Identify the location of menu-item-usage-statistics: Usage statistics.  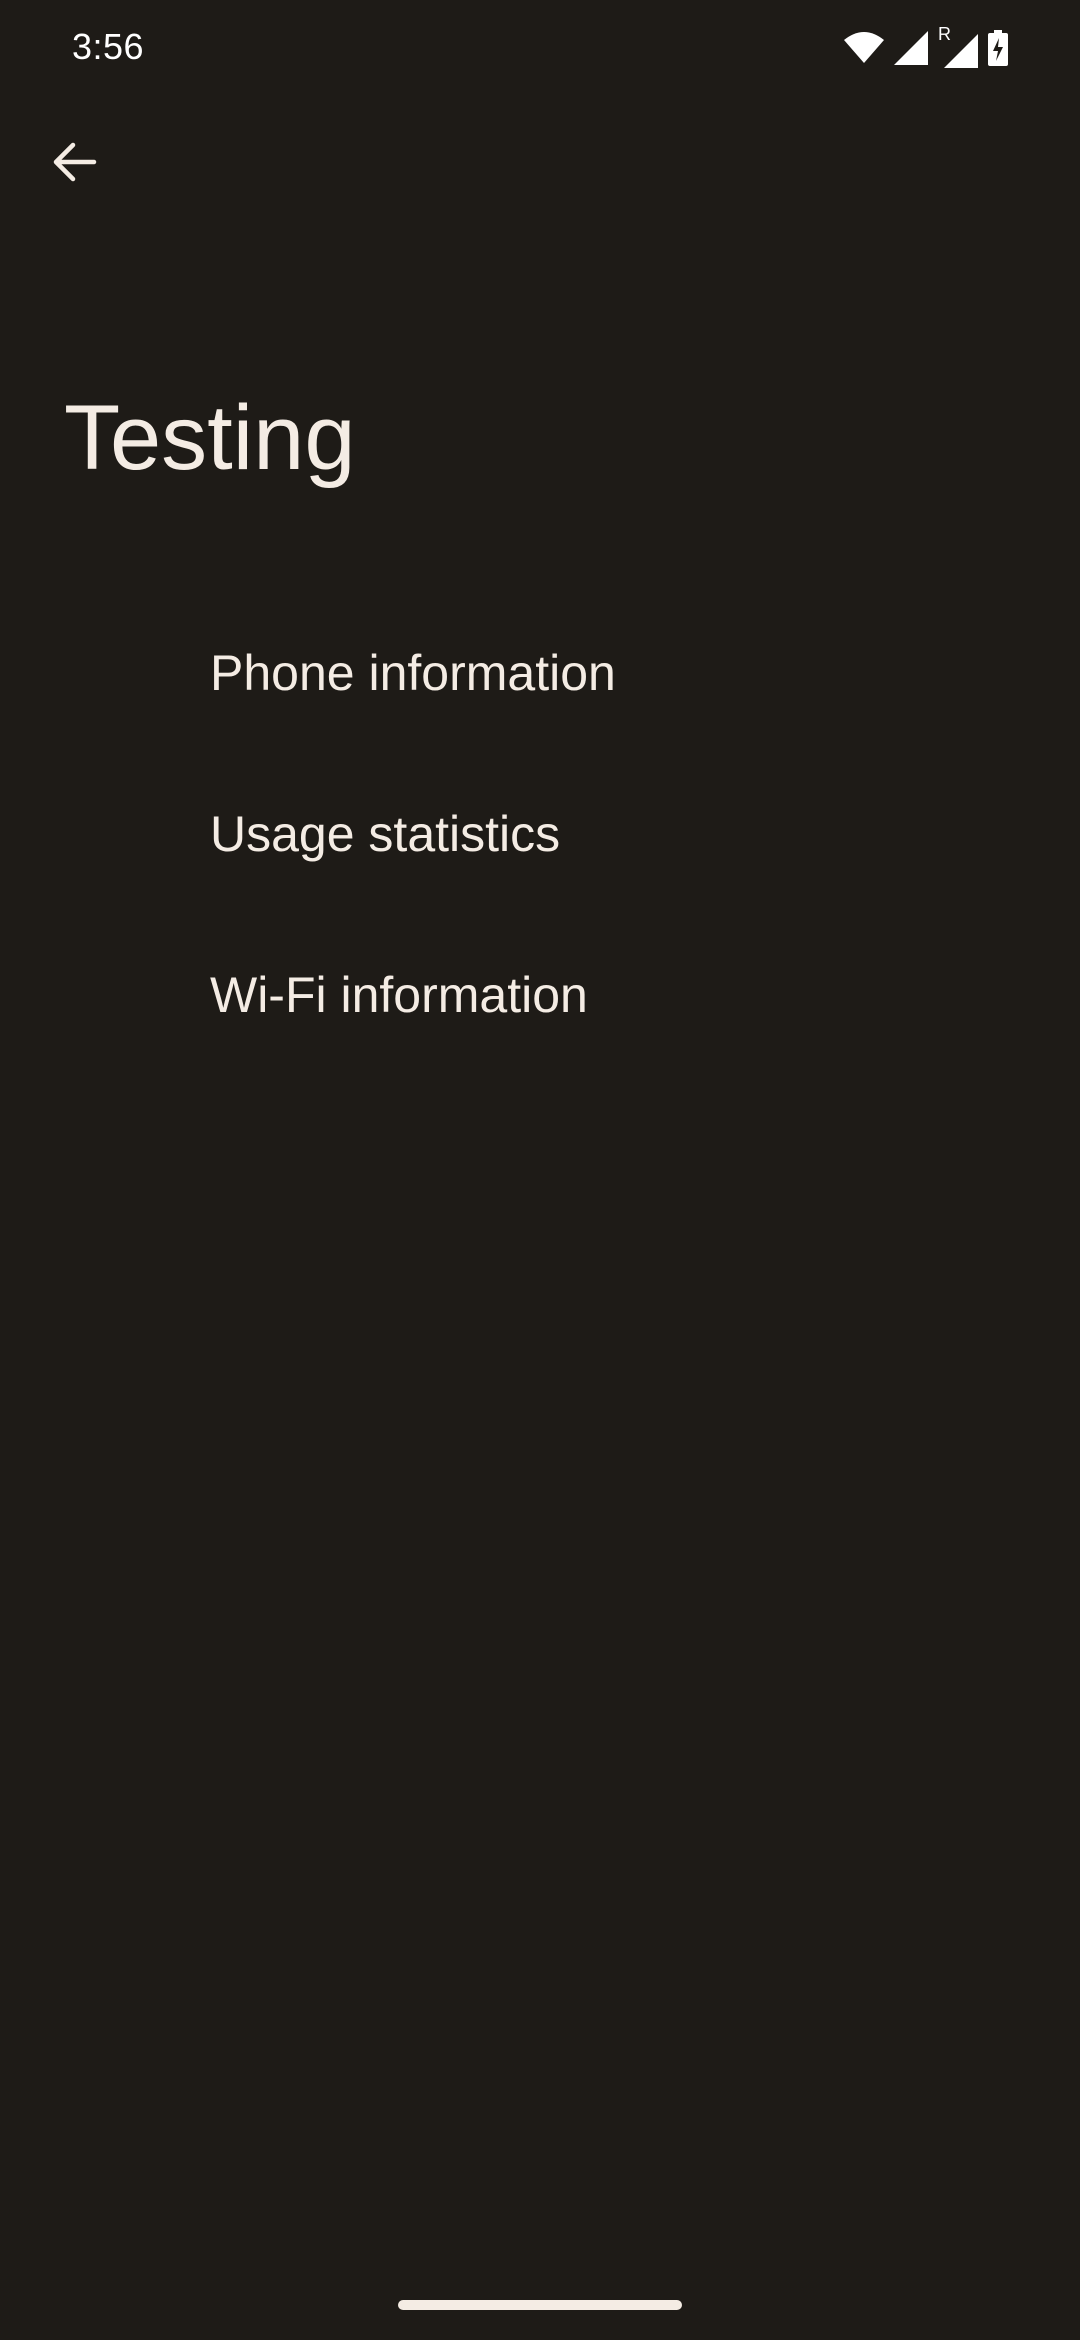
(540, 833).